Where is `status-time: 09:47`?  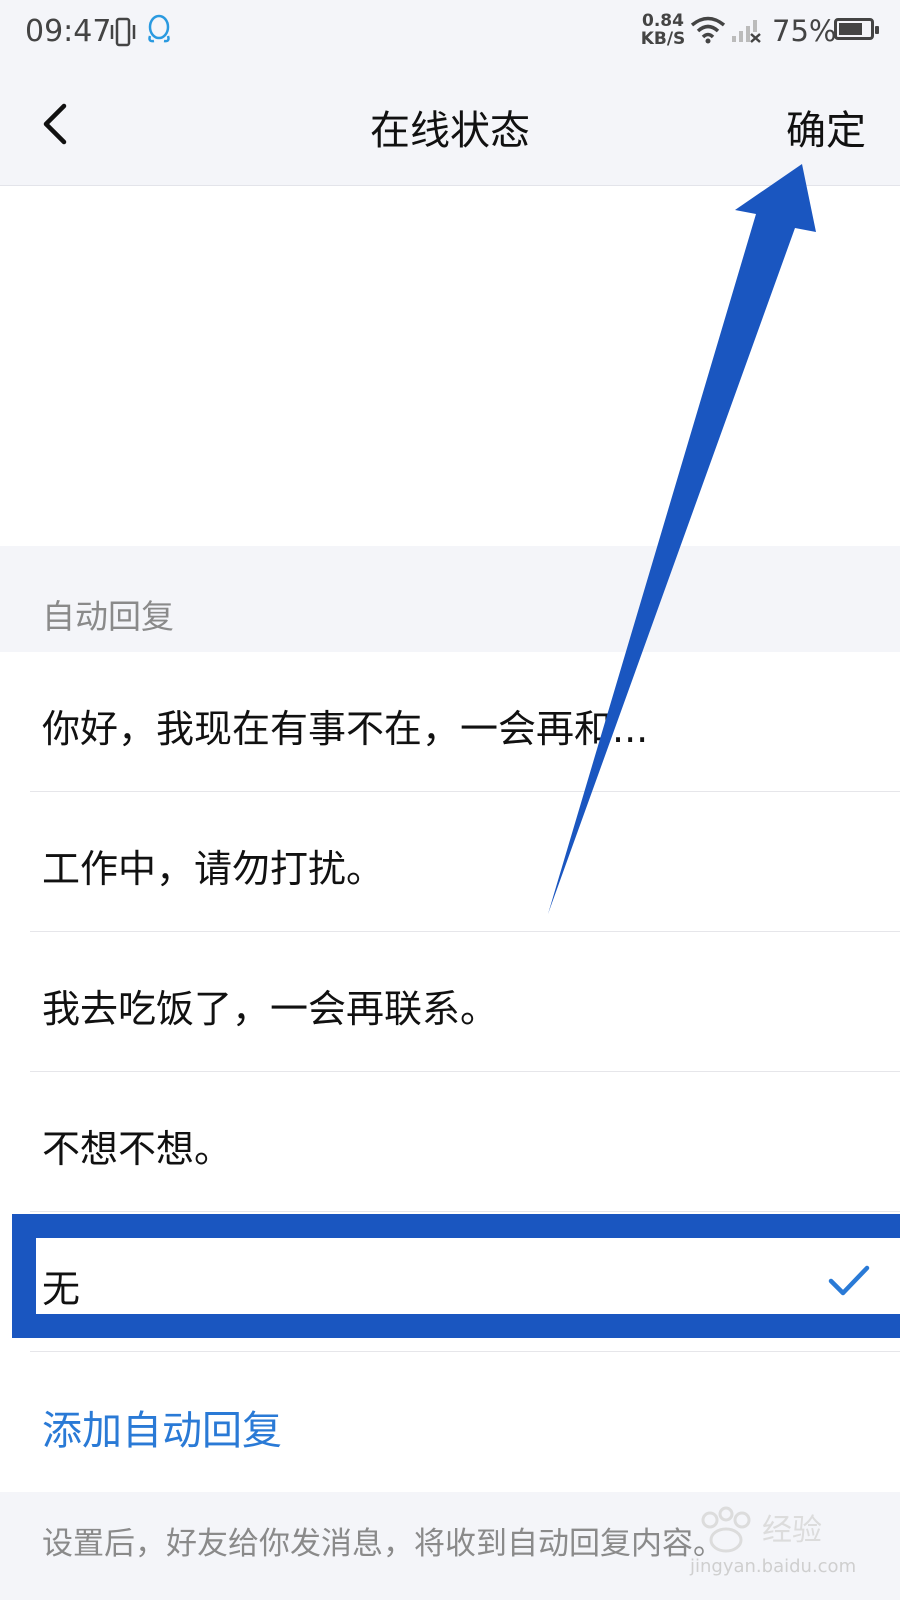 status-time: 09:47 is located at coordinates (68, 31).